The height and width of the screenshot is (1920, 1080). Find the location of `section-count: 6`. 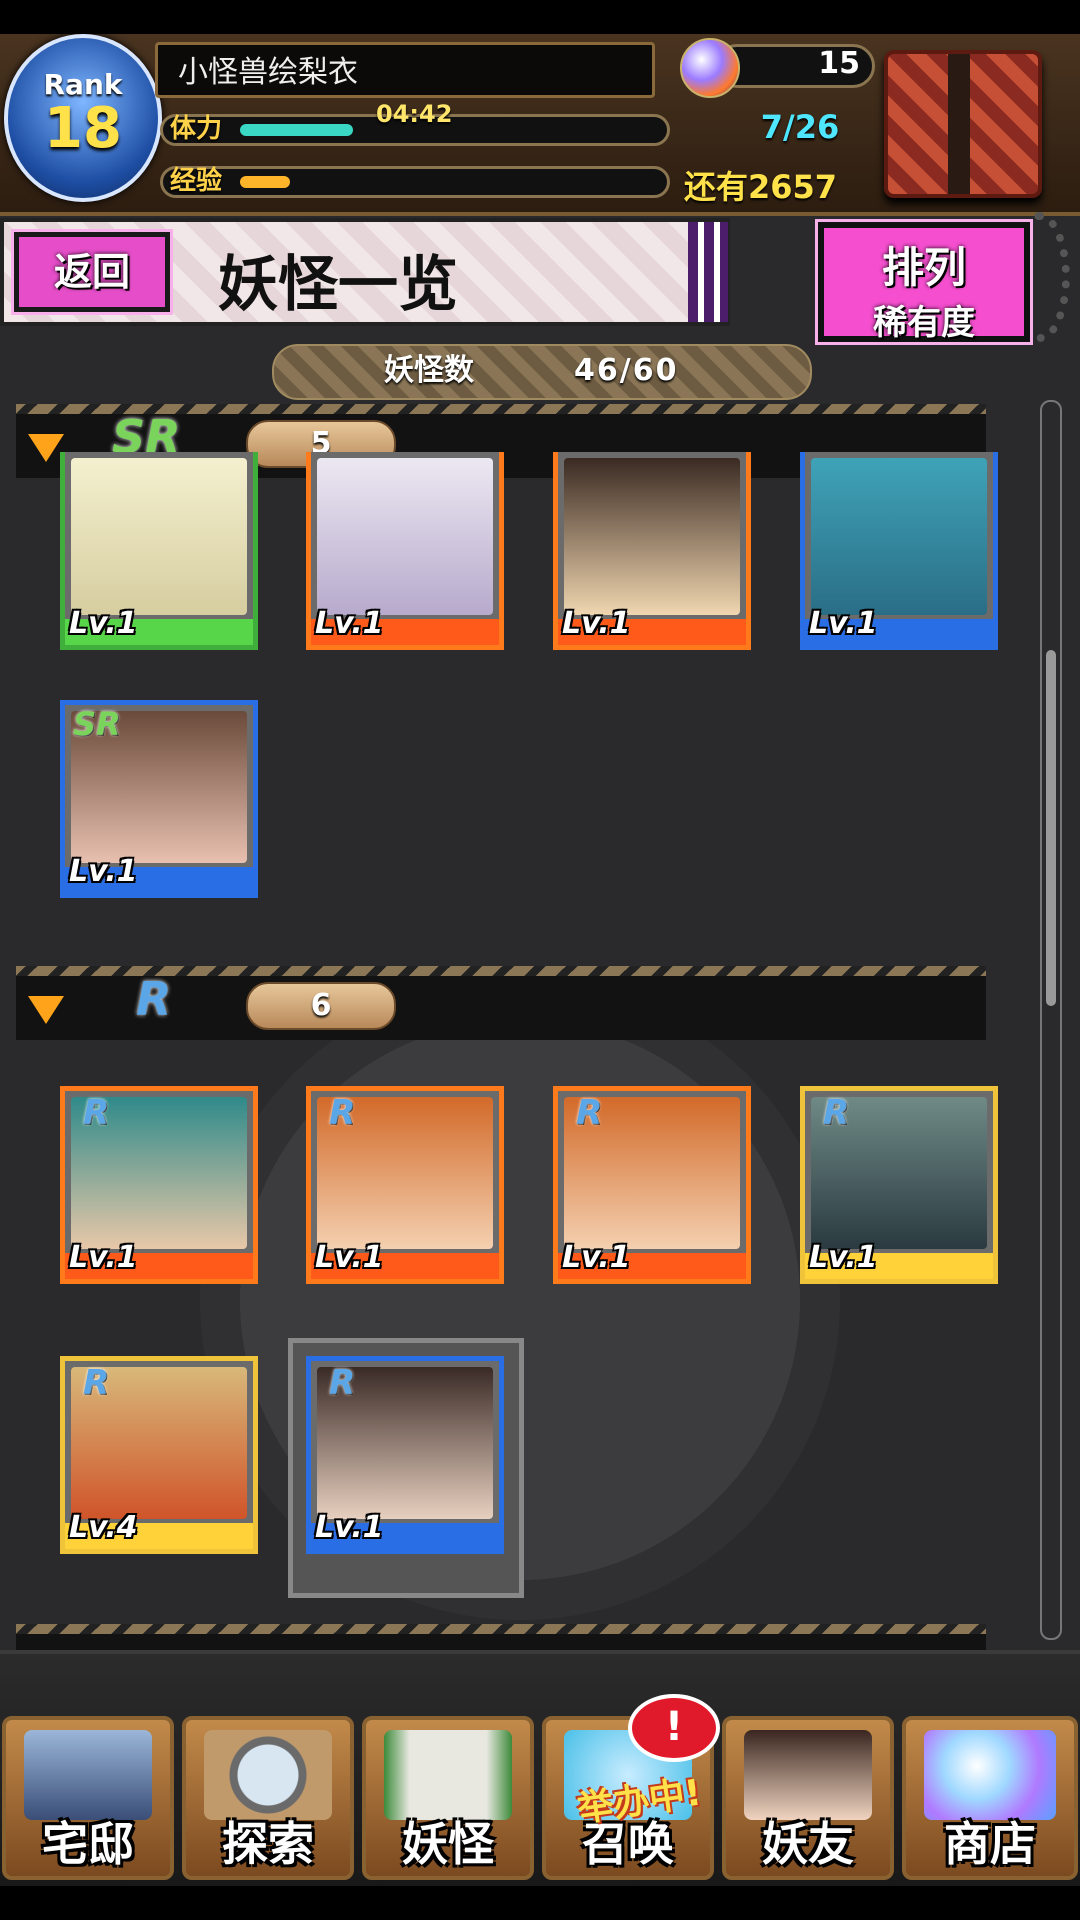

section-count: 6 is located at coordinates (321, 1006).